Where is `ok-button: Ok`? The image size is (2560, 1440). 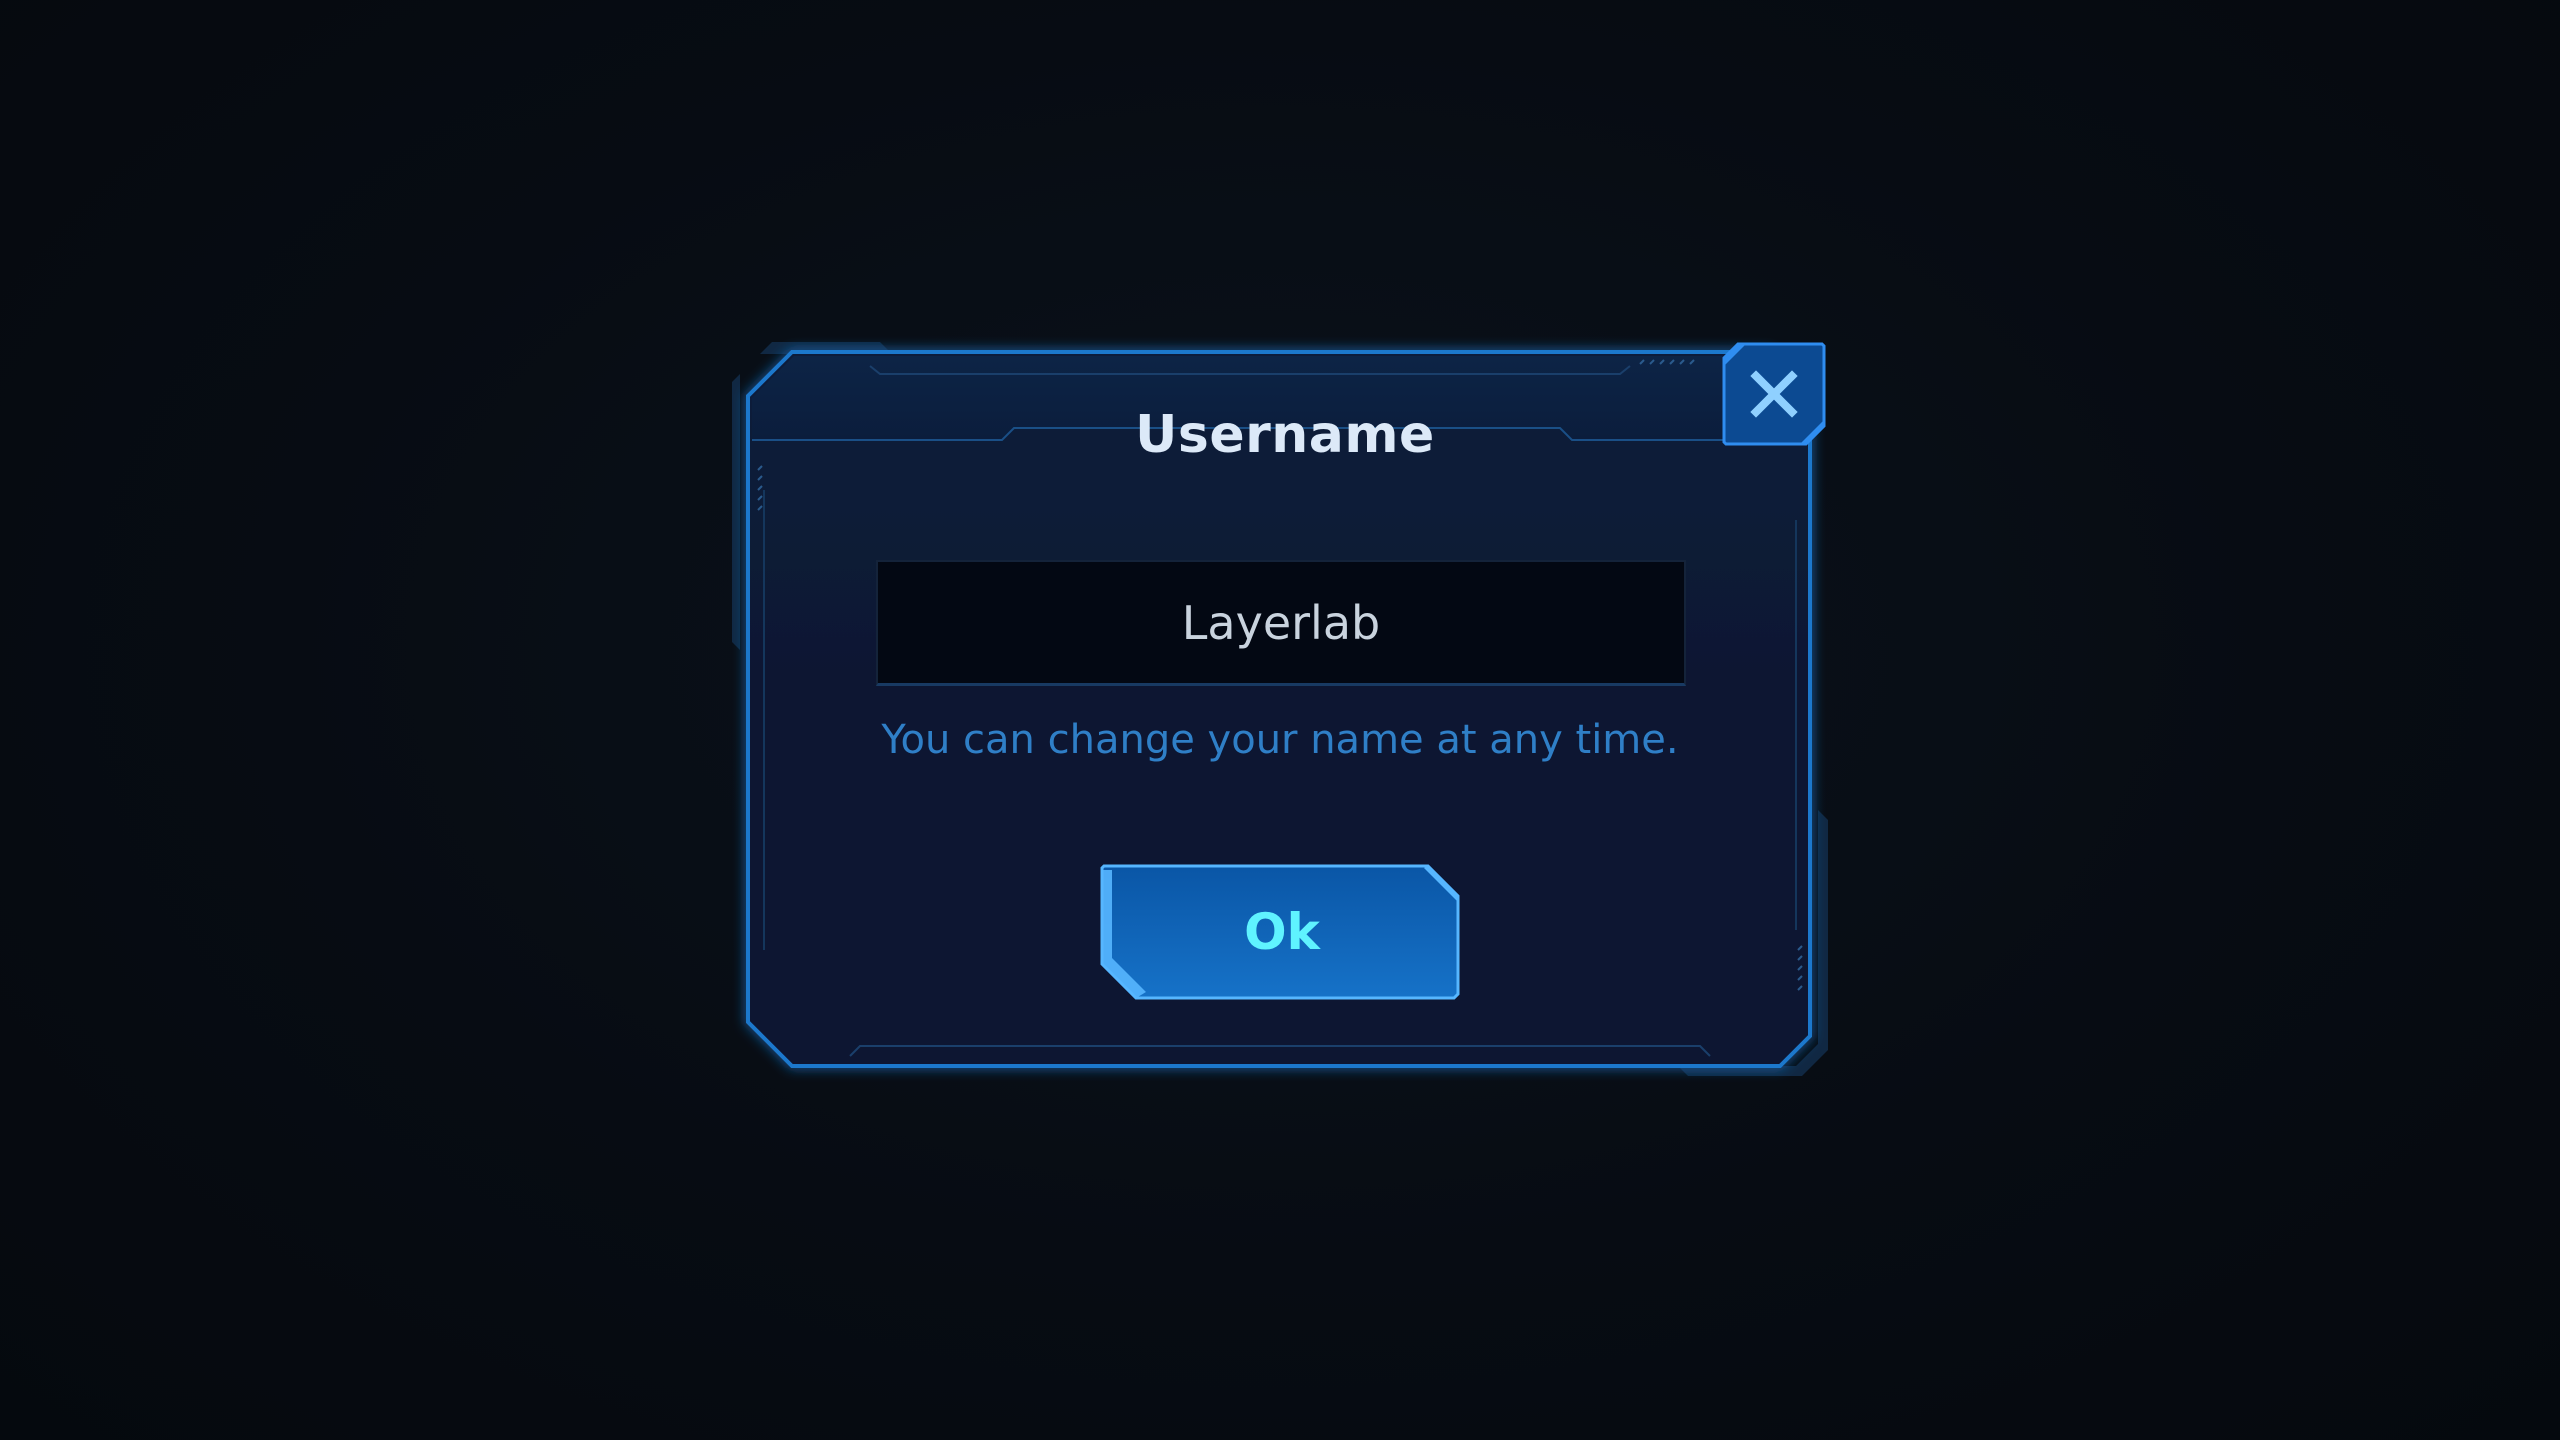 ok-button: Ok is located at coordinates (1280, 932).